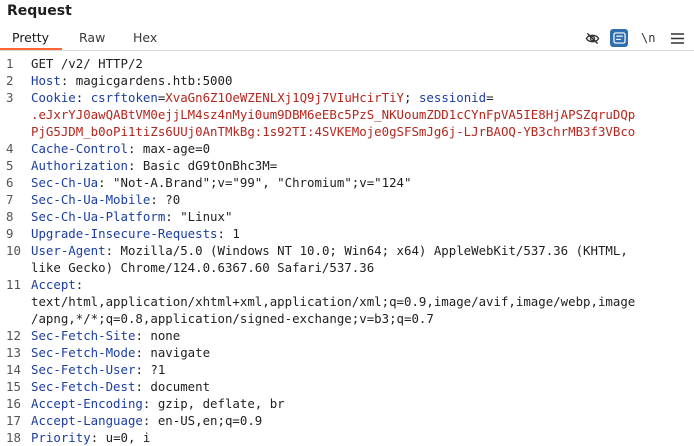  I want to click on line-content: Sec-Fetch-Mode: navigate, so click(120, 352).